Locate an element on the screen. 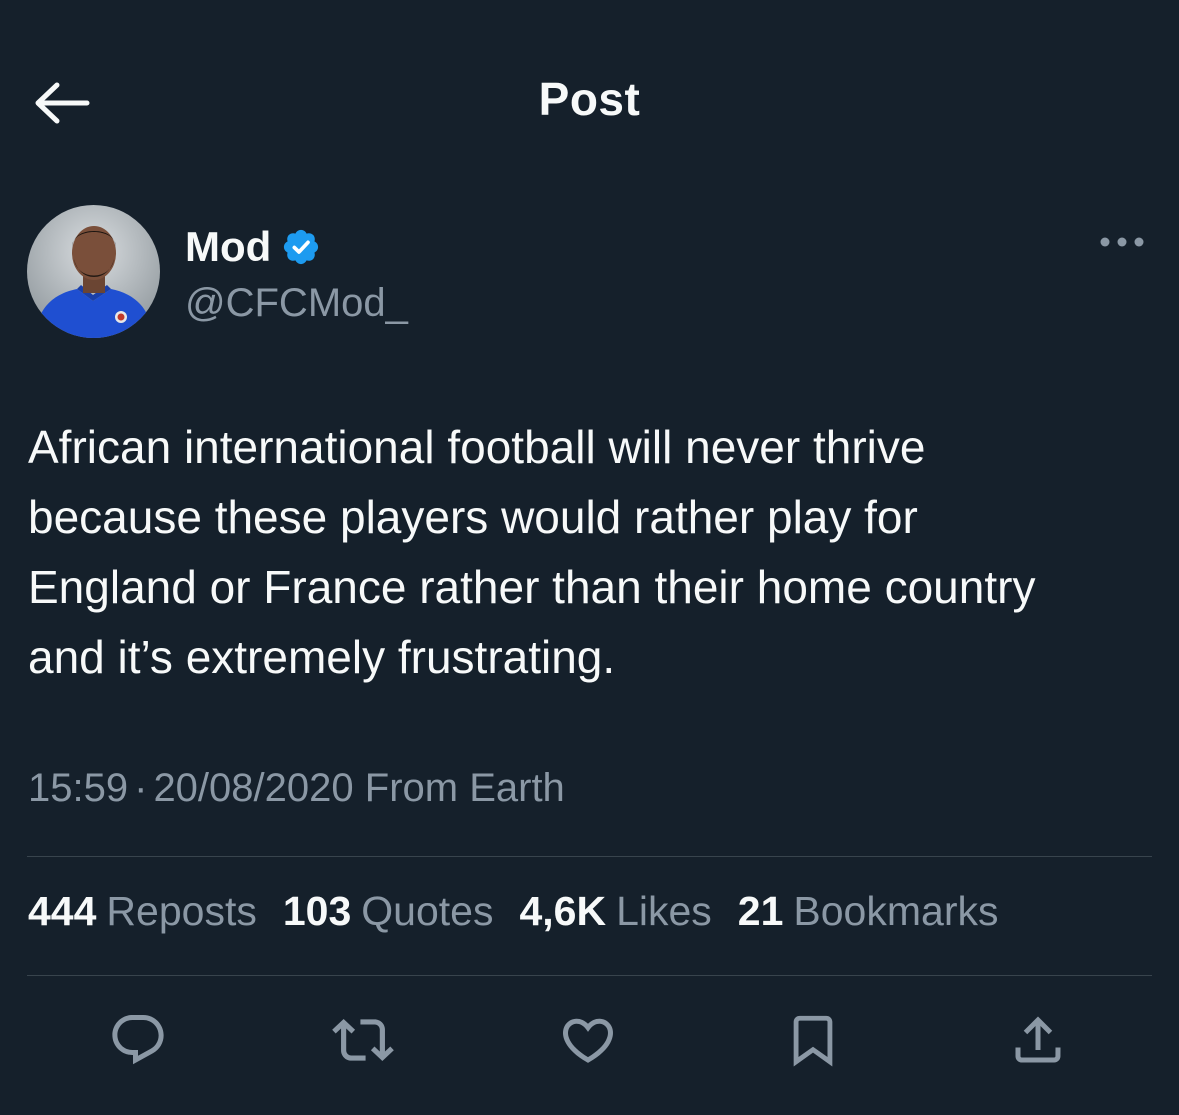 This screenshot has width=1179, height=1115. like-button is located at coordinates (588, 1040).